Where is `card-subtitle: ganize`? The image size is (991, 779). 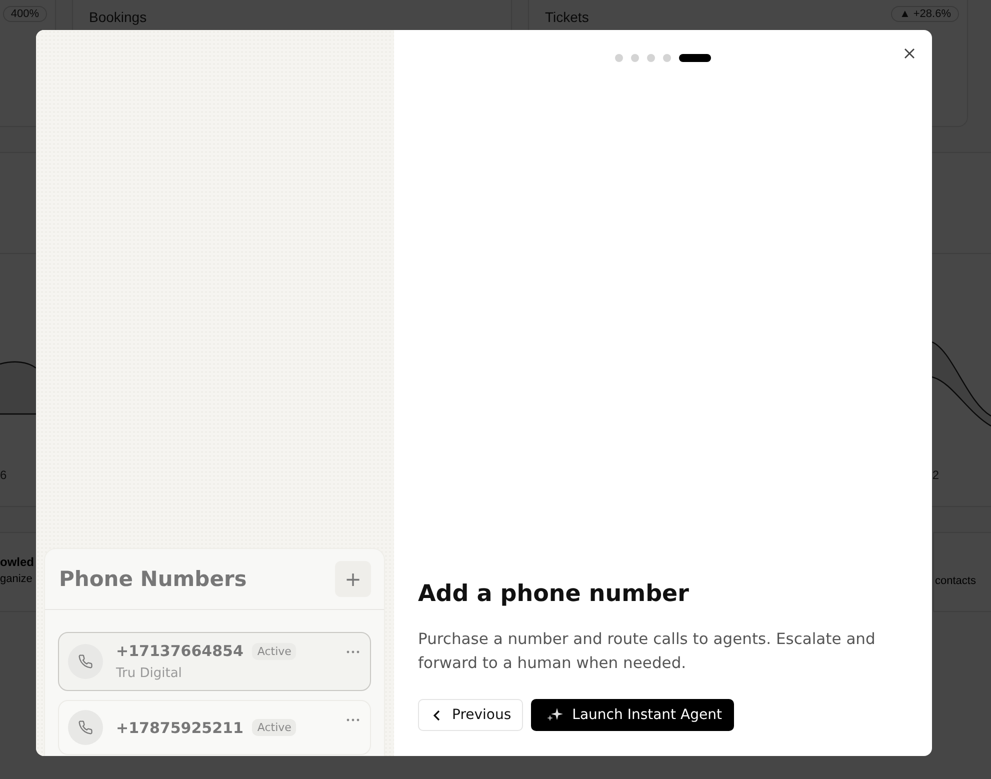
card-subtitle: ganize is located at coordinates (17, 579).